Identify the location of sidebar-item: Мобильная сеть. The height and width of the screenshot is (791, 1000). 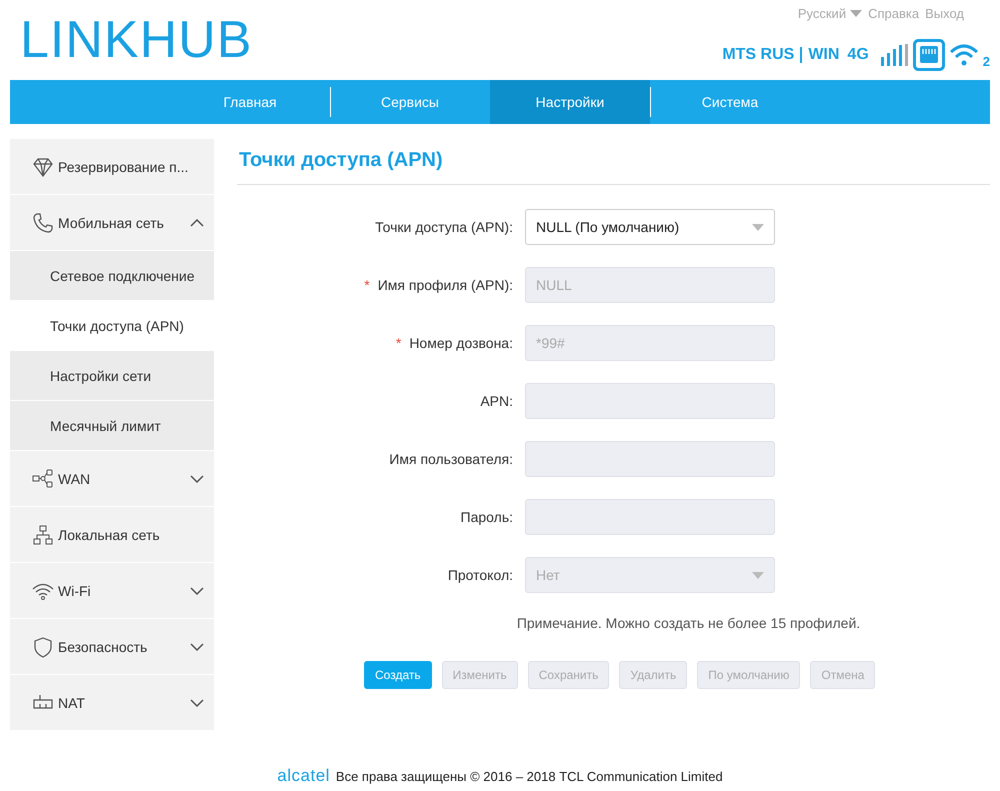
(112, 222).